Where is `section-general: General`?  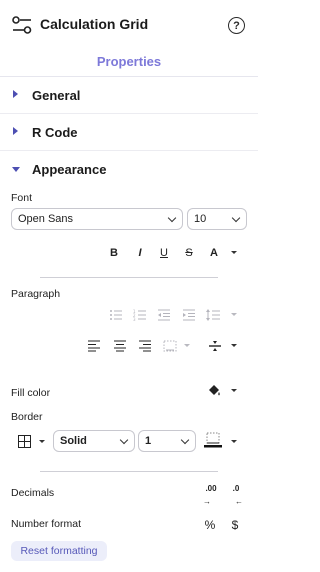 section-general: General is located at coordinates (129, 96).